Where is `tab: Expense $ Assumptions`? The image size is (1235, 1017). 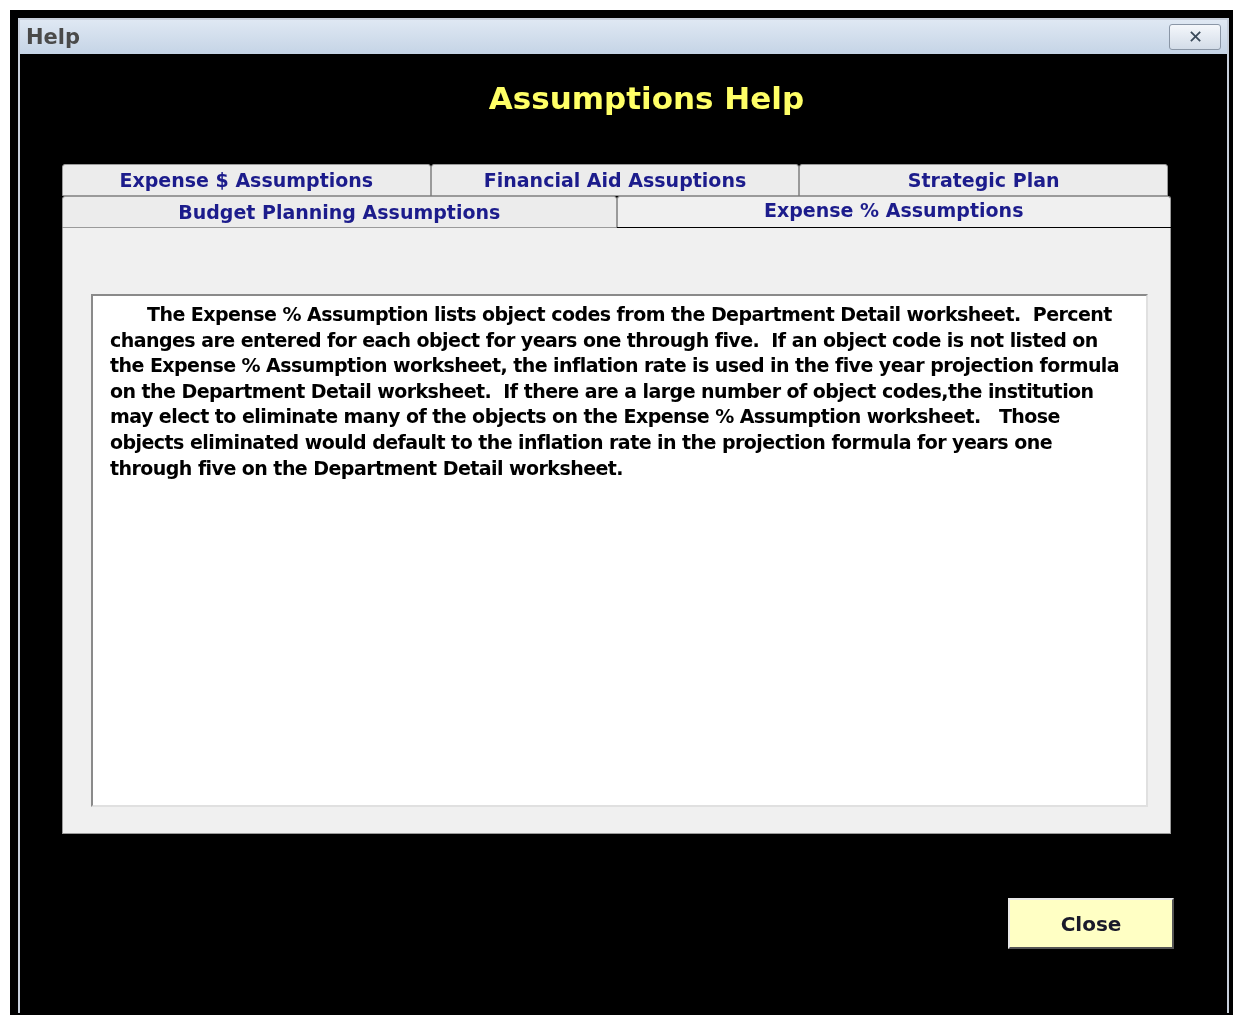 tab: Expense $ Assumptions is located at coordinates (246, 180).